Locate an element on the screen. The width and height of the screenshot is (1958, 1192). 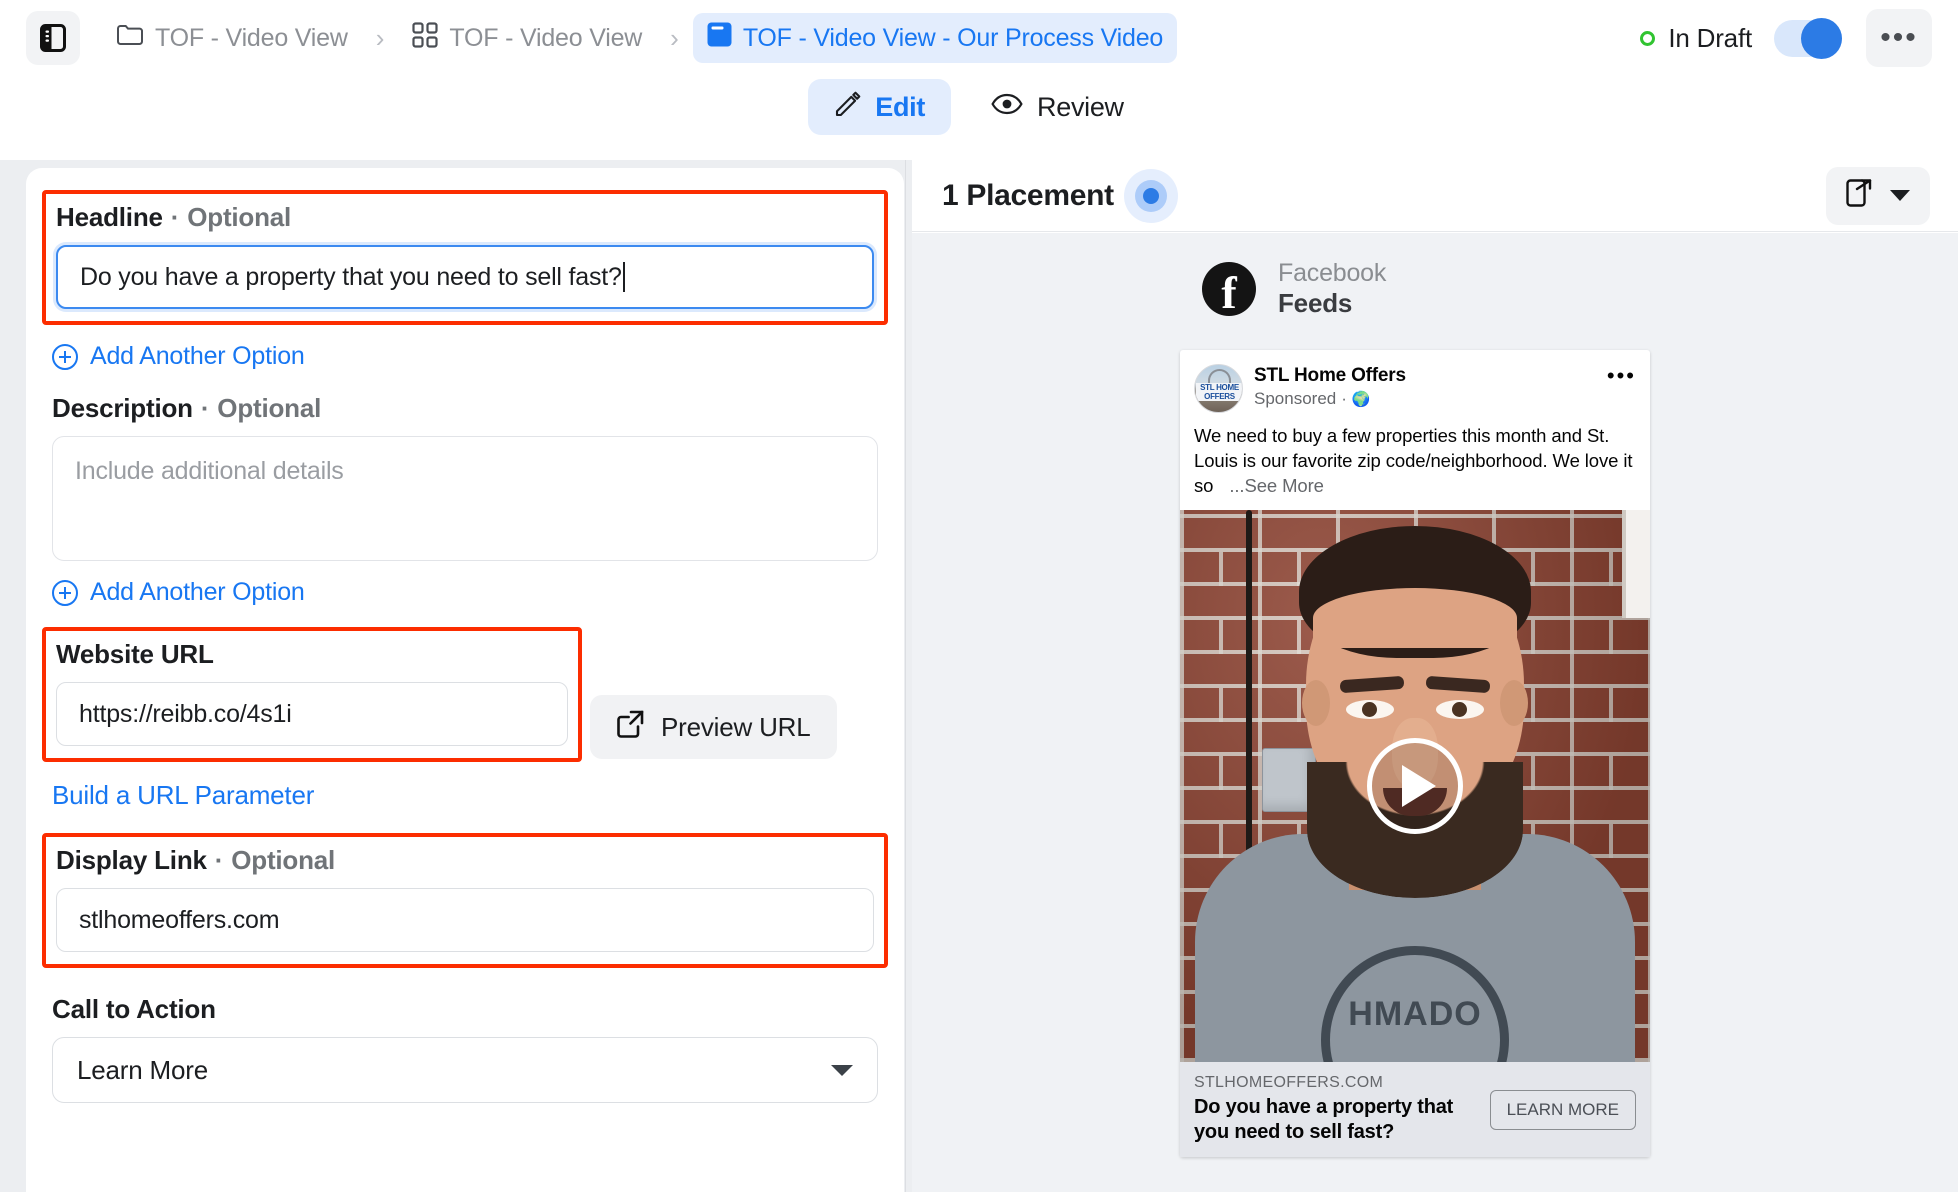
breadcrumb-item-folder: TOF - Video View is located at coordinates (232, 38).